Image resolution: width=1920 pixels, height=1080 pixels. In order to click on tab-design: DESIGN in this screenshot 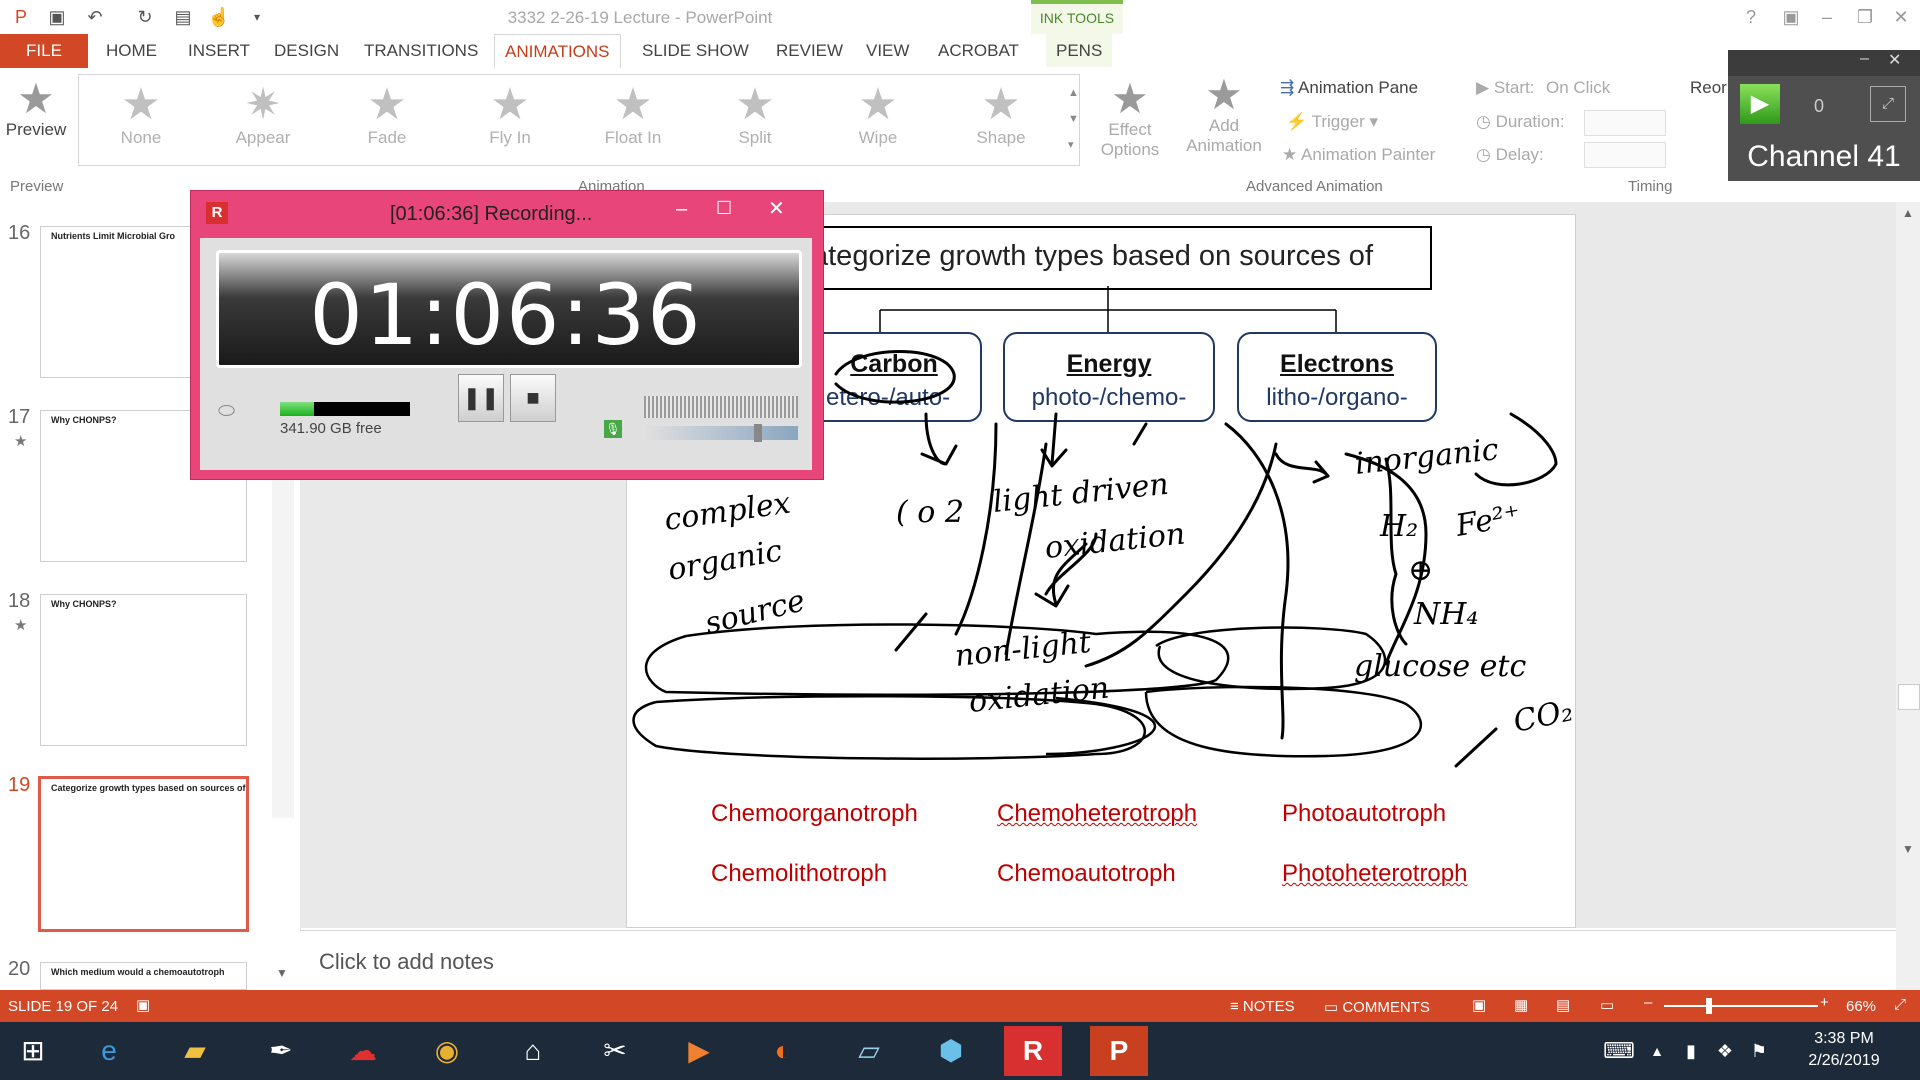, I will do `click(306, 50)`.